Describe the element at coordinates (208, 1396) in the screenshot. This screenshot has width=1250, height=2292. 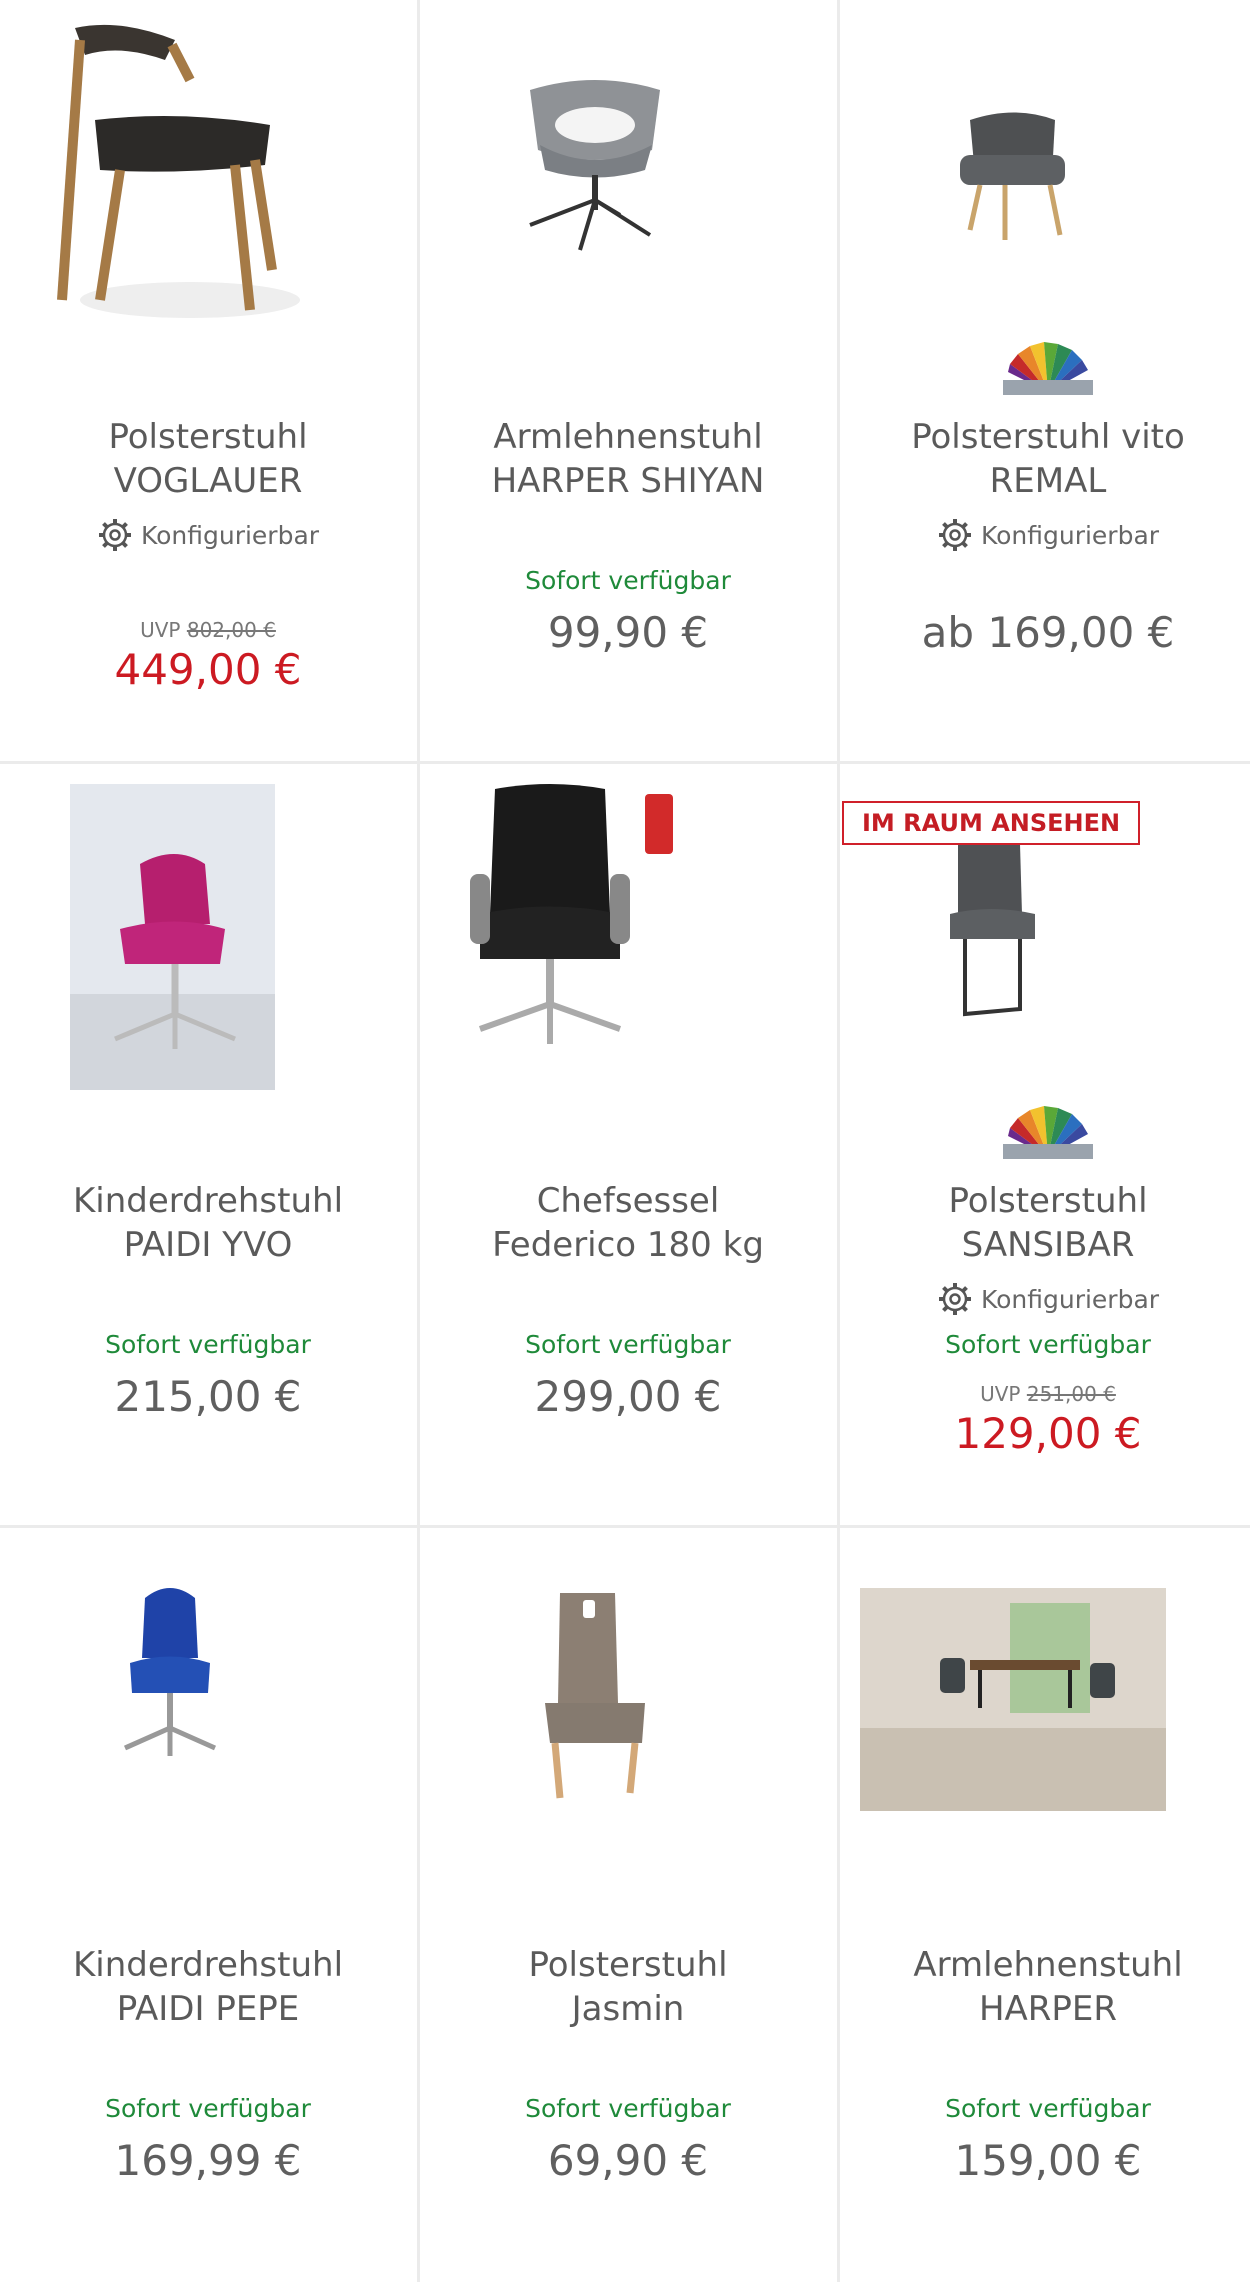
I see `product-price: 215,00 €` at that location.